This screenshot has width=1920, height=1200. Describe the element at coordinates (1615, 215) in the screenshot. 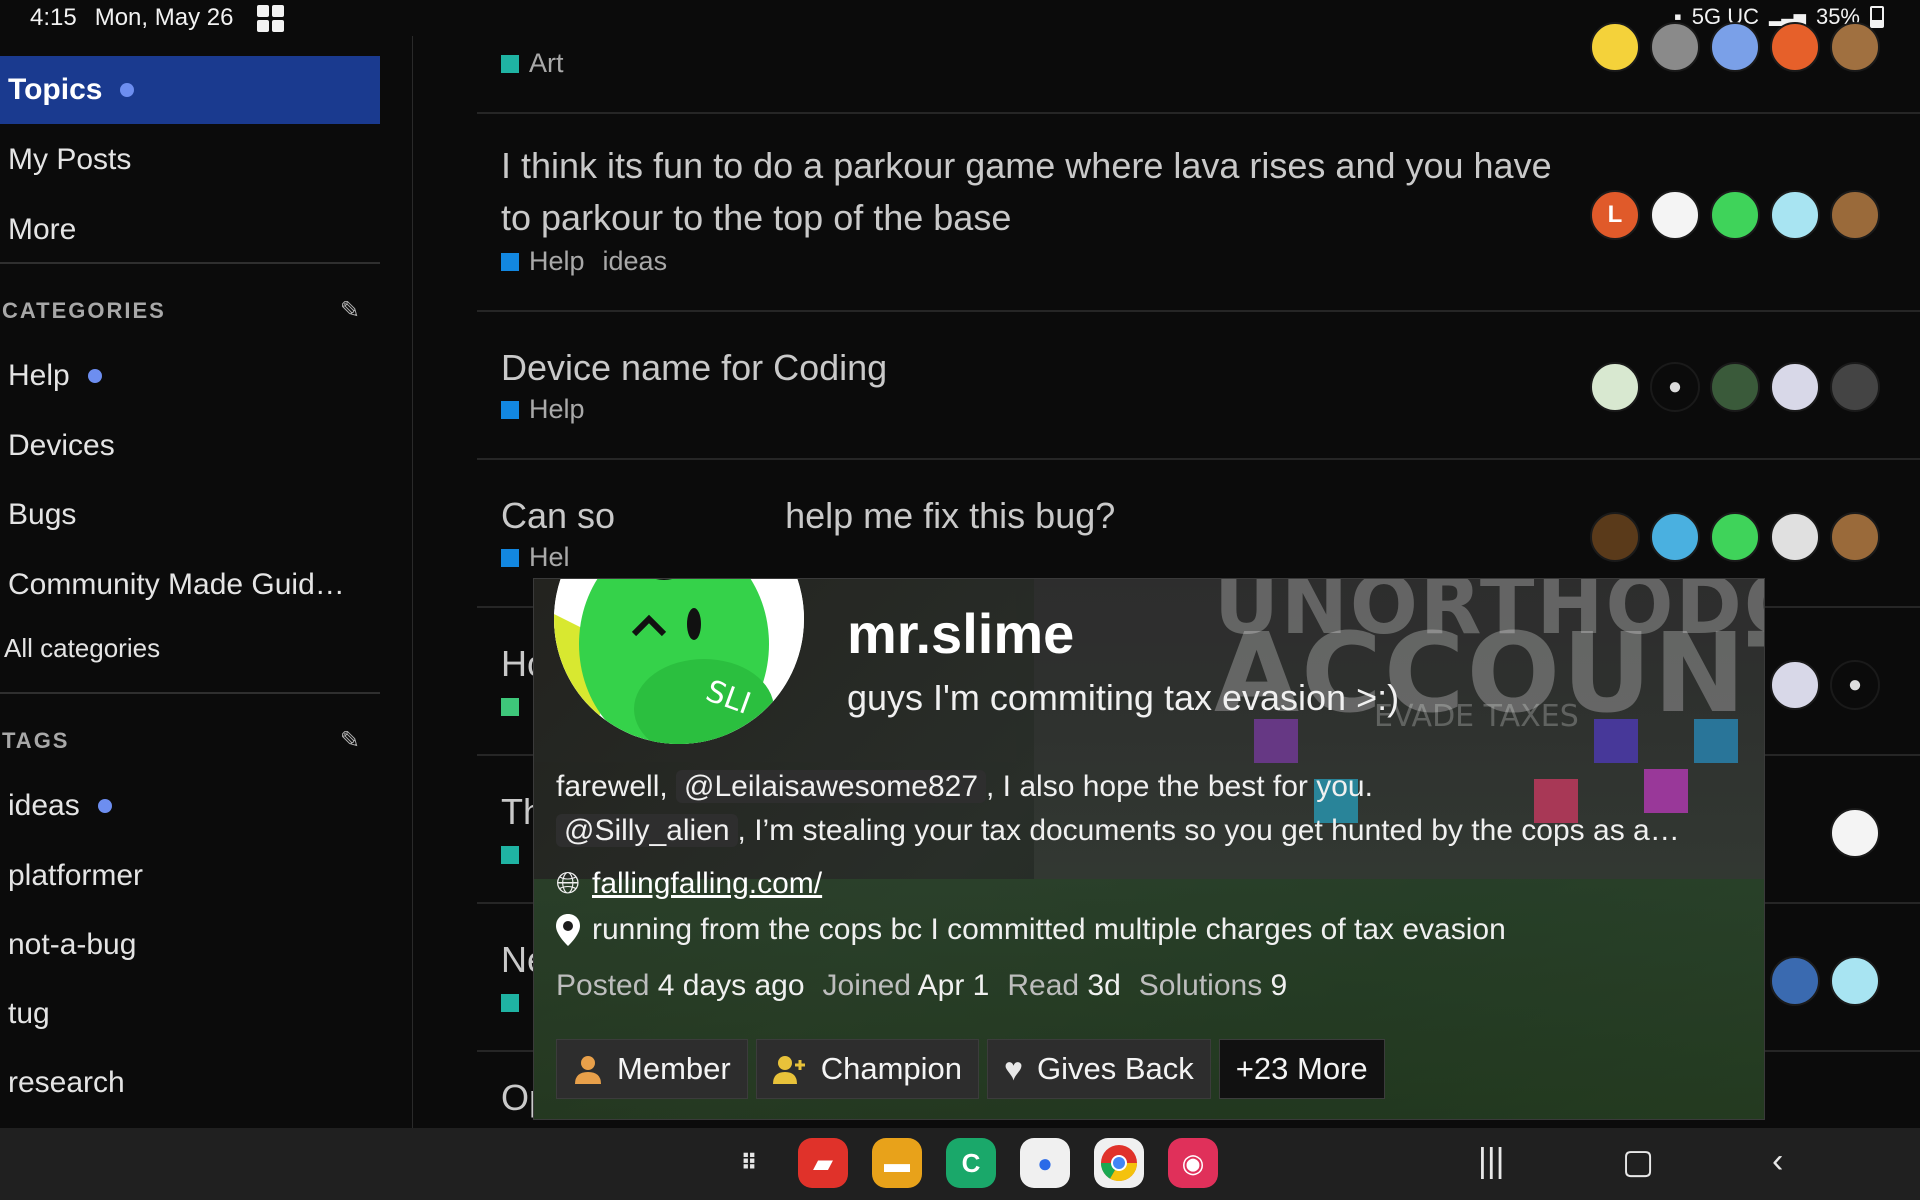

I see `avatar: L` at that location.